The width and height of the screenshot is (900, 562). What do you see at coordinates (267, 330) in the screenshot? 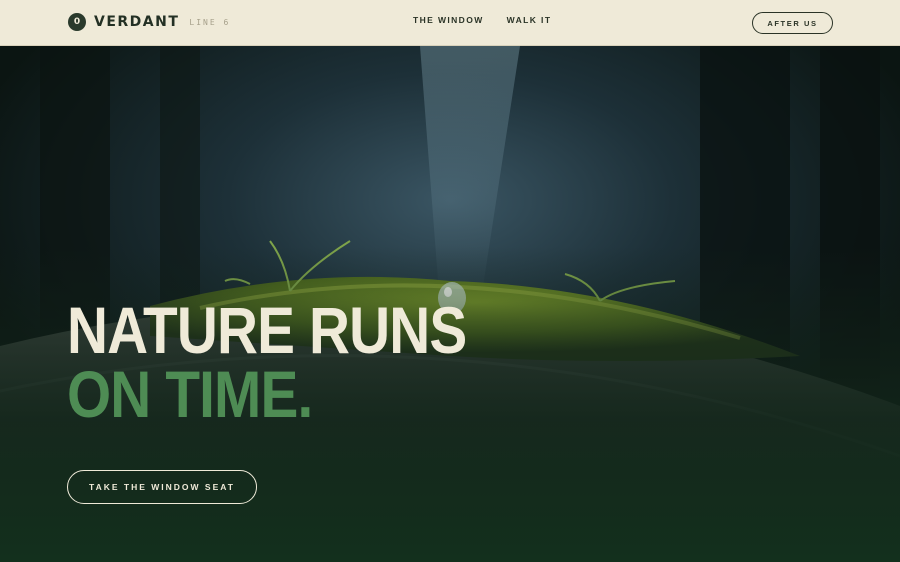
I see `headline-line-1: NATURE RUNS` at bounding box center [267, 330].